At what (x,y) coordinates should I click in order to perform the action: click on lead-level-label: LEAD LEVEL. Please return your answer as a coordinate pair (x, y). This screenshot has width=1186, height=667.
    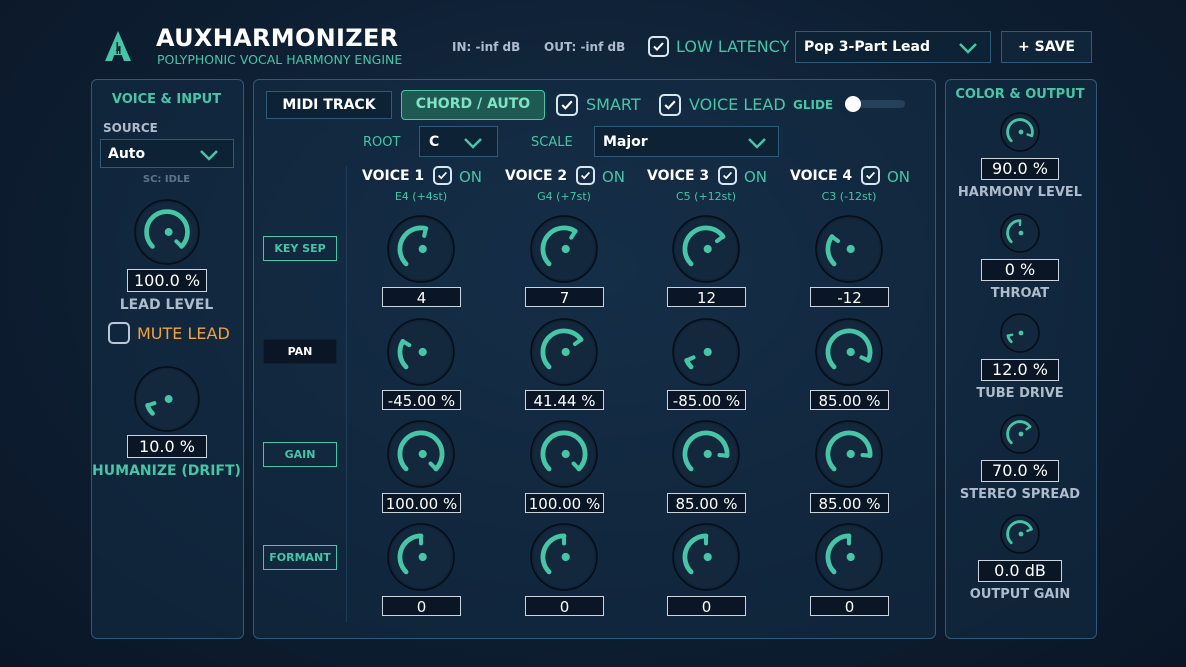
    Looking at the image, I should click on (166, 305).